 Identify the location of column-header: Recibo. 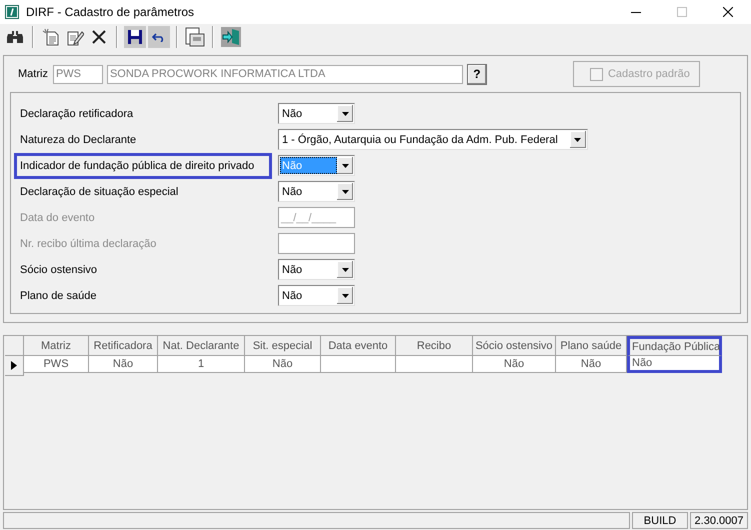
(434, 346).